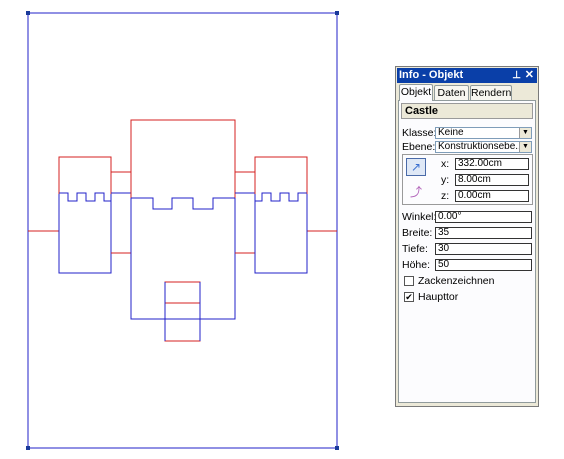 This screenshot has width=564, height=459. I want to click on tab-objekt: Objekt, so click(416, 92).